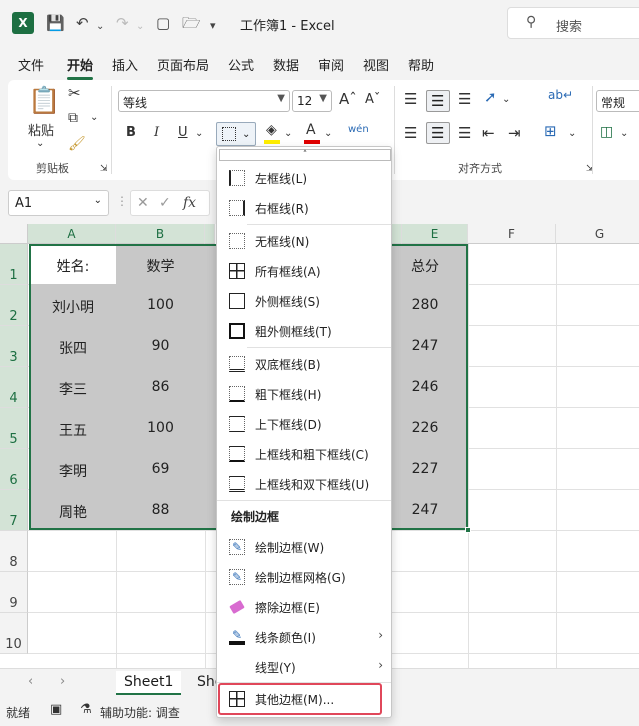 The width and height of the screenshot is (639, 726). Describe the element at coordinates (183, 132) in the screenshot. I see `underline-button: U` at that location.